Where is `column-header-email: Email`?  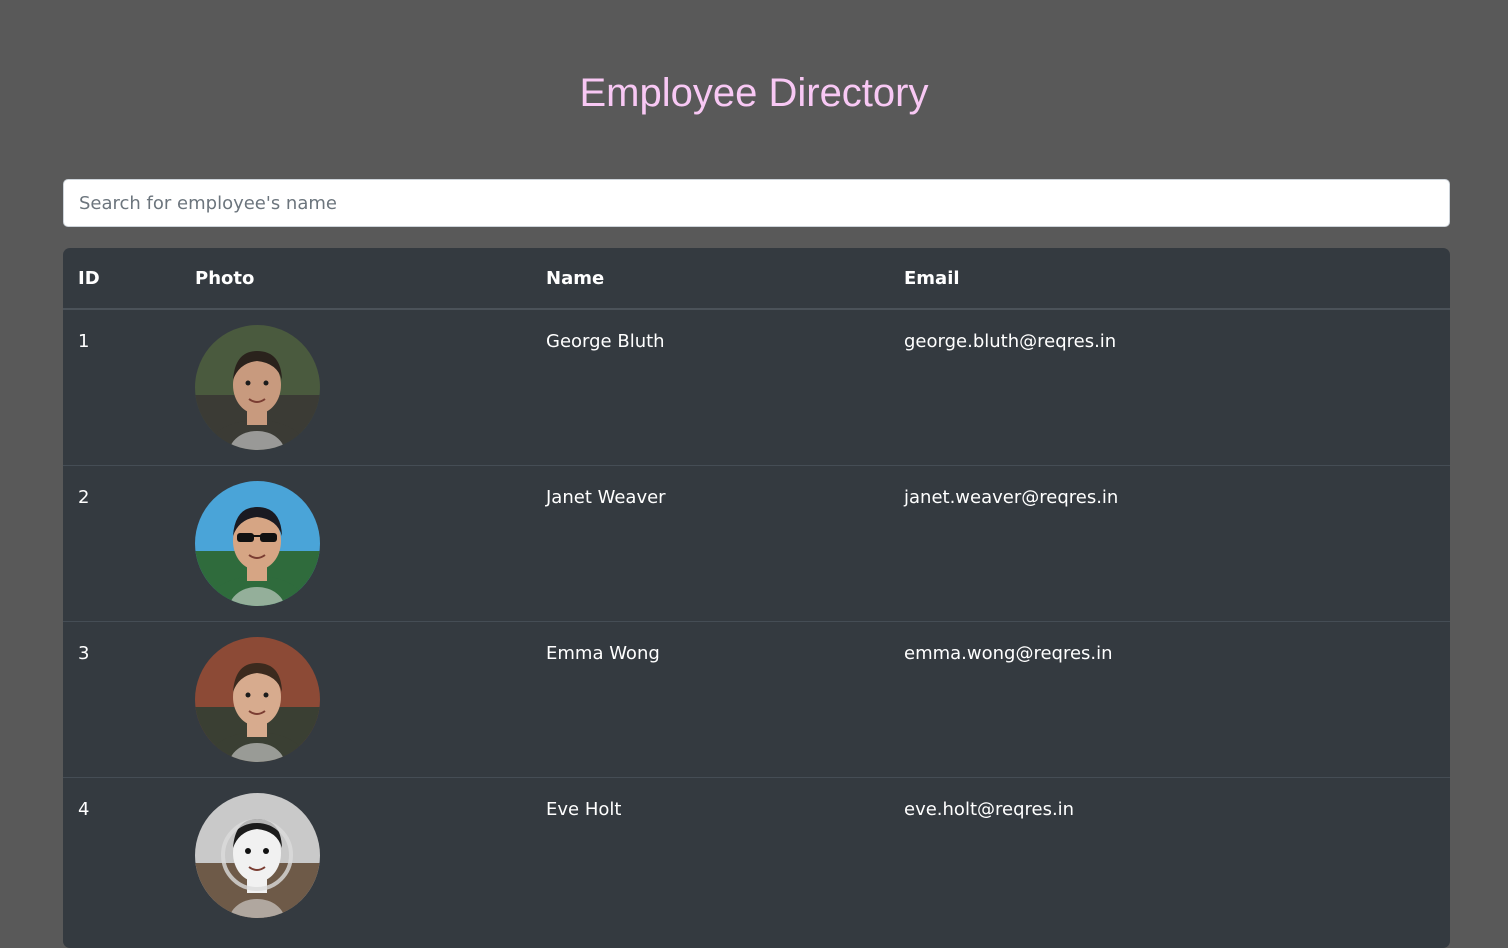
column-header-email: Email is located at coordinates (1169, 279).